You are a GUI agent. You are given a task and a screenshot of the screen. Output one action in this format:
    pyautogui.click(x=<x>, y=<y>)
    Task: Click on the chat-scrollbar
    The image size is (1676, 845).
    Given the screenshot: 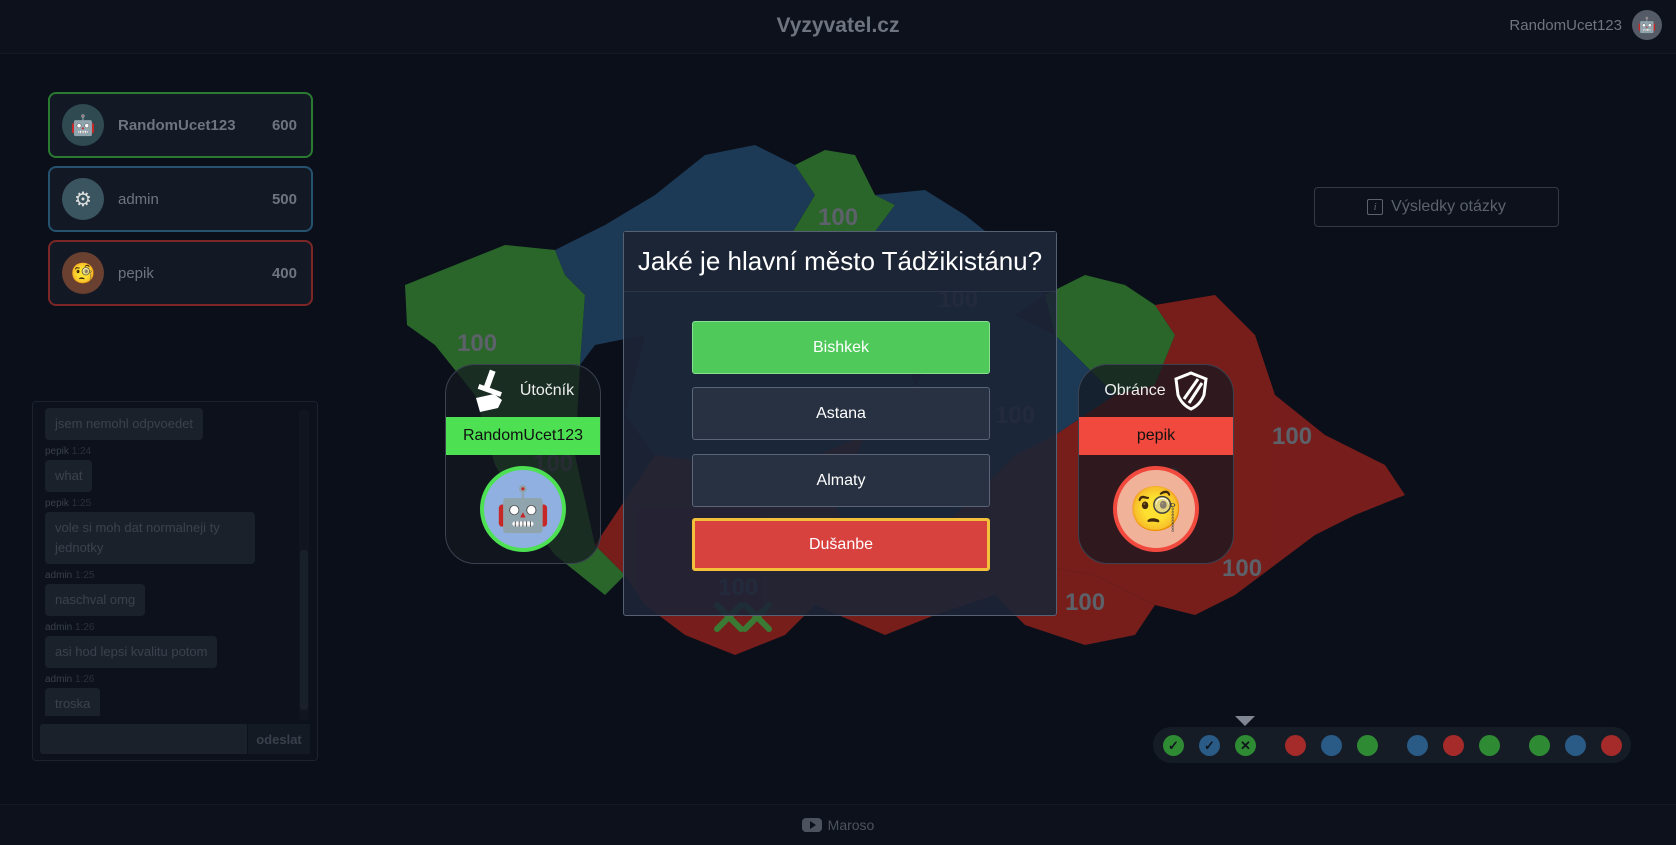 What is the action you would take?
    pyautogui.click(x=304, y=565)
    